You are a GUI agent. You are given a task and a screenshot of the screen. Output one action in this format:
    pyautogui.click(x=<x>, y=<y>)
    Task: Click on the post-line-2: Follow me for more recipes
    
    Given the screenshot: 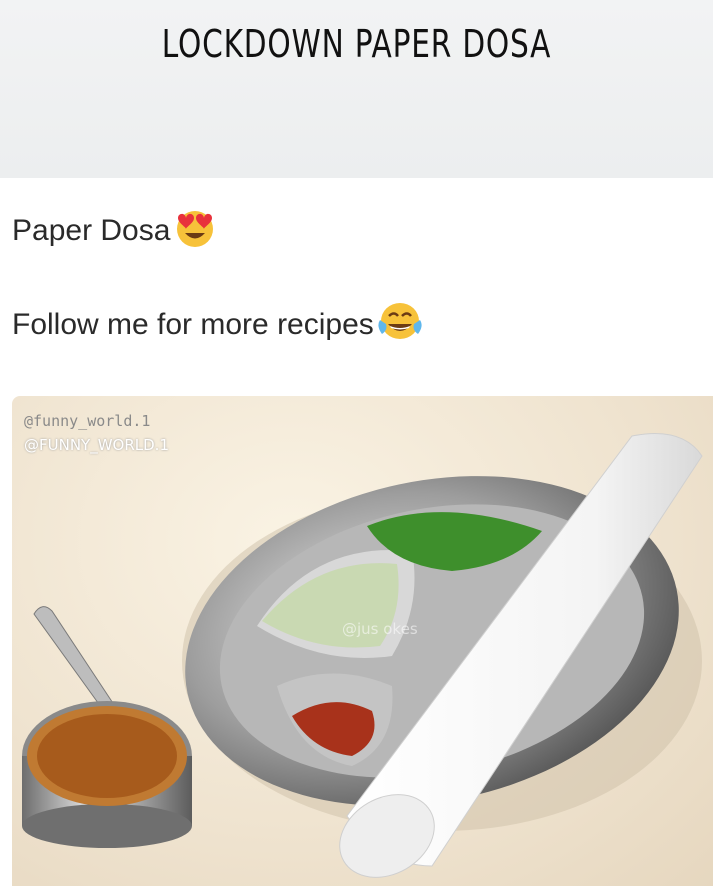 What is the action you would take?
    pyautogui.click(x=218, y=325)
    